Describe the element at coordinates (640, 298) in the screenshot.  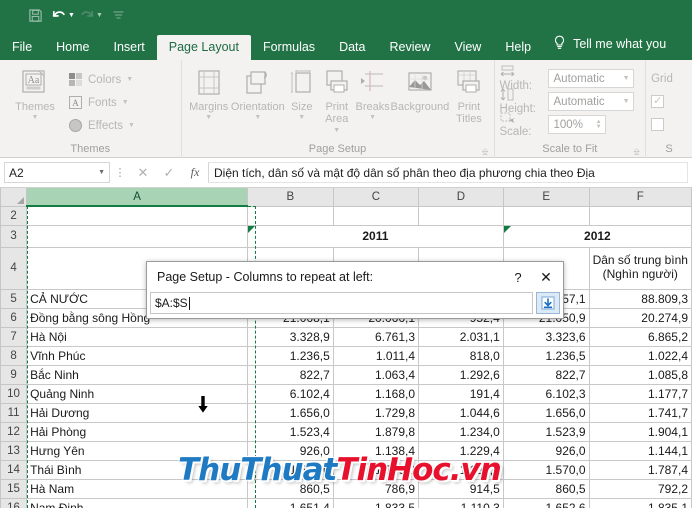
I see `cell-f5: 88.809,3` at that location.